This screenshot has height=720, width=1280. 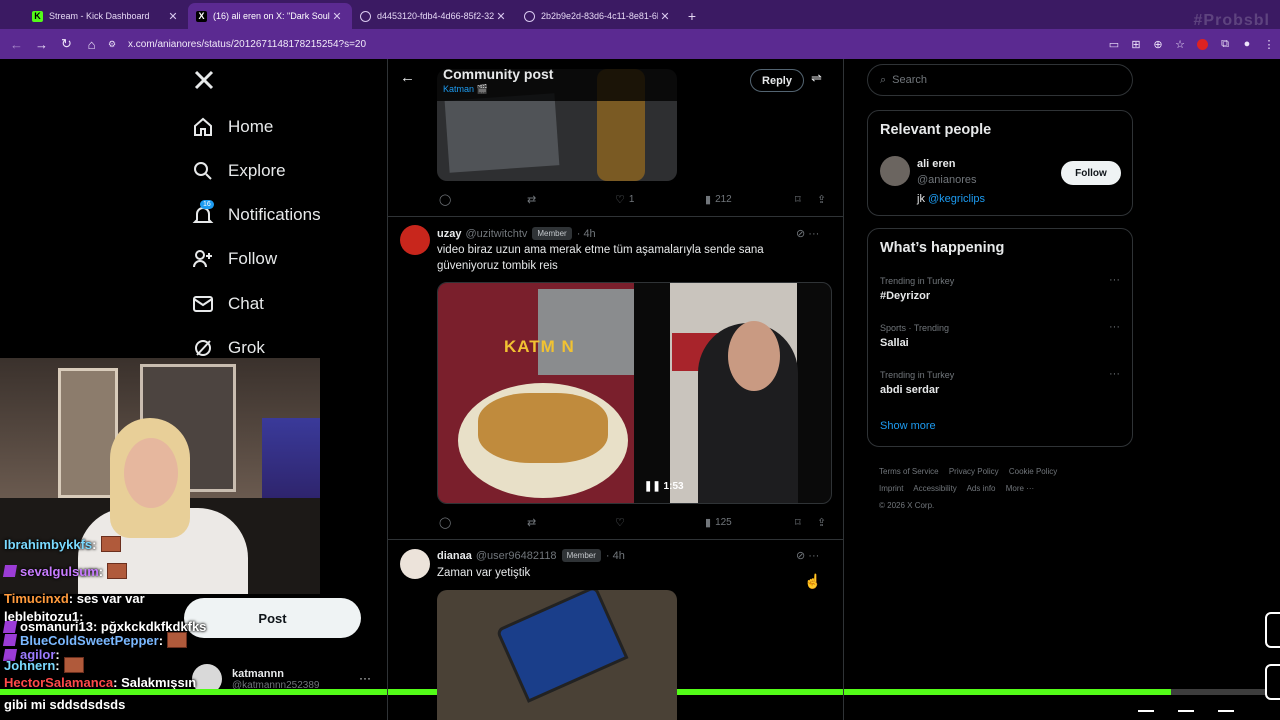 I want to click on footer-link: Terms of Service, so click(x=909, y=471).